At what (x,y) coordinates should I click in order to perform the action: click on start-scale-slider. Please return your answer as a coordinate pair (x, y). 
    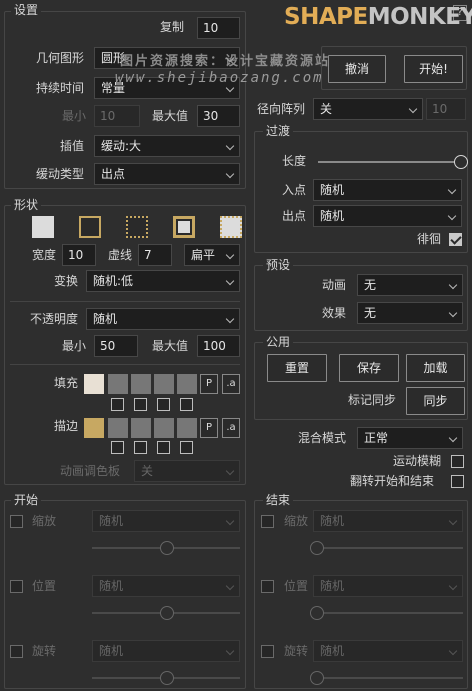
    Looking at the image, I should click on (166, 548).